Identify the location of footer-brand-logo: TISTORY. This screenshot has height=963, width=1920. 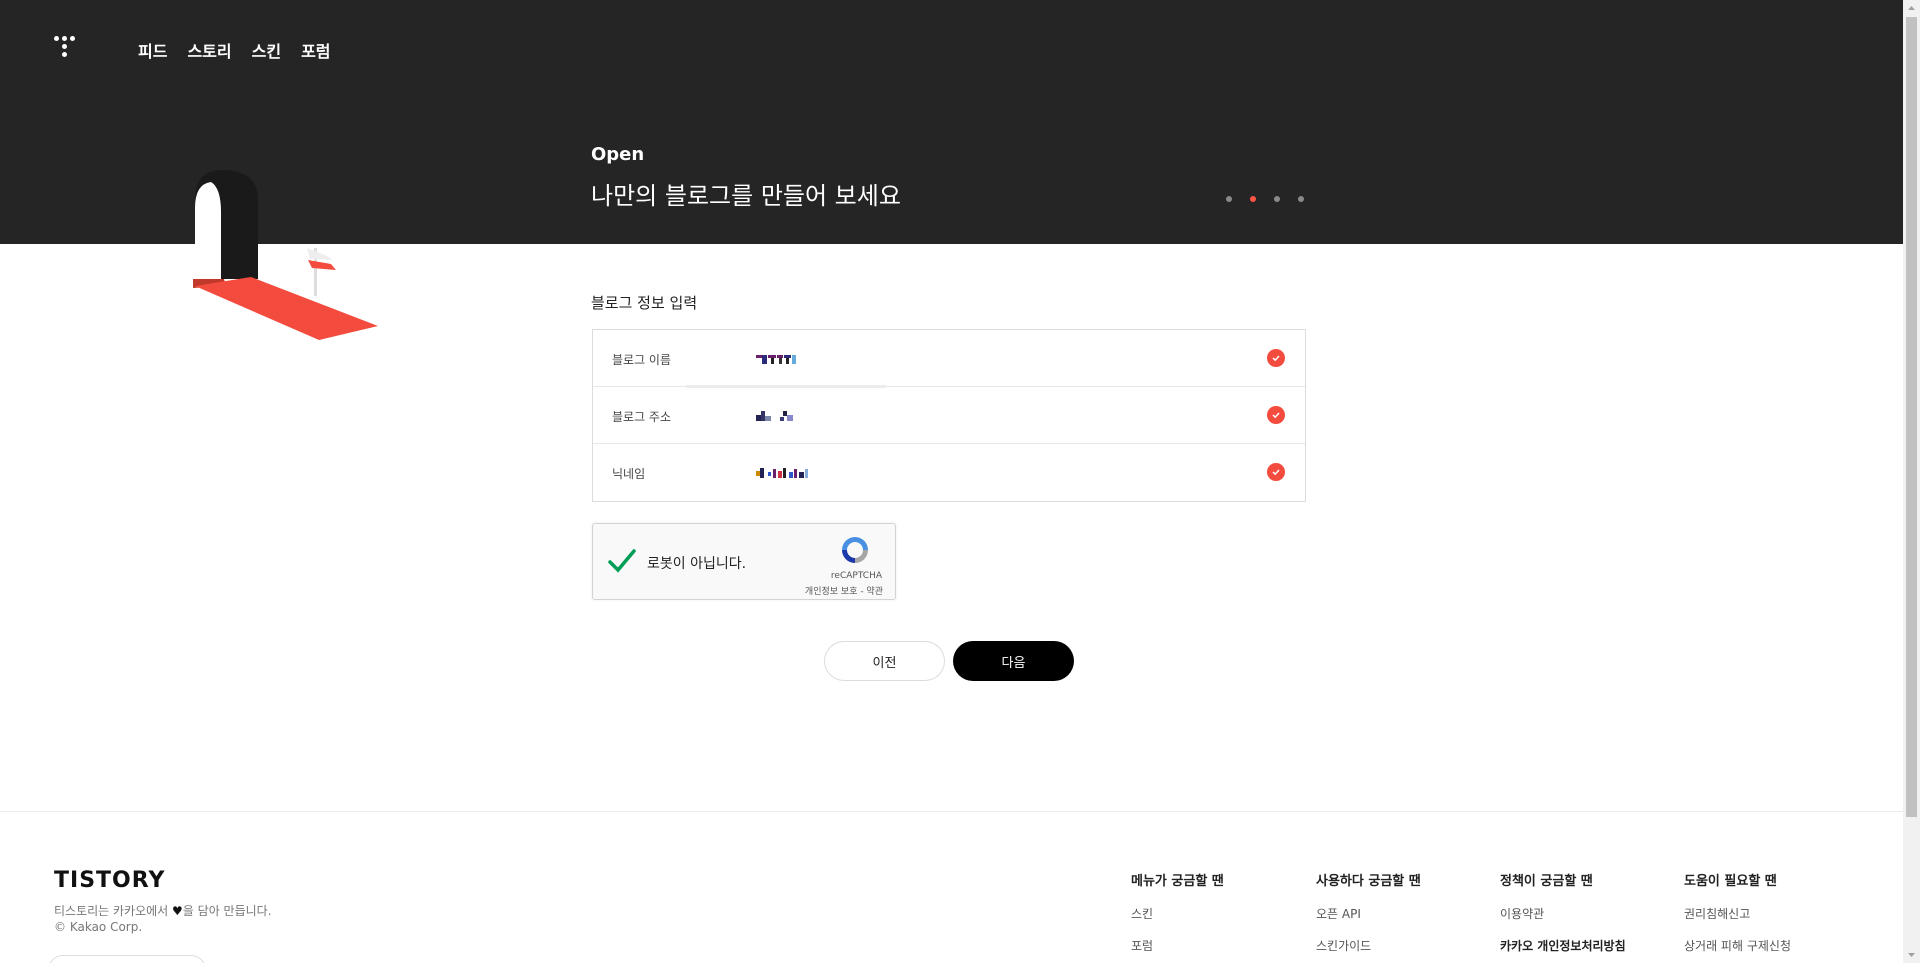
(109, 880).